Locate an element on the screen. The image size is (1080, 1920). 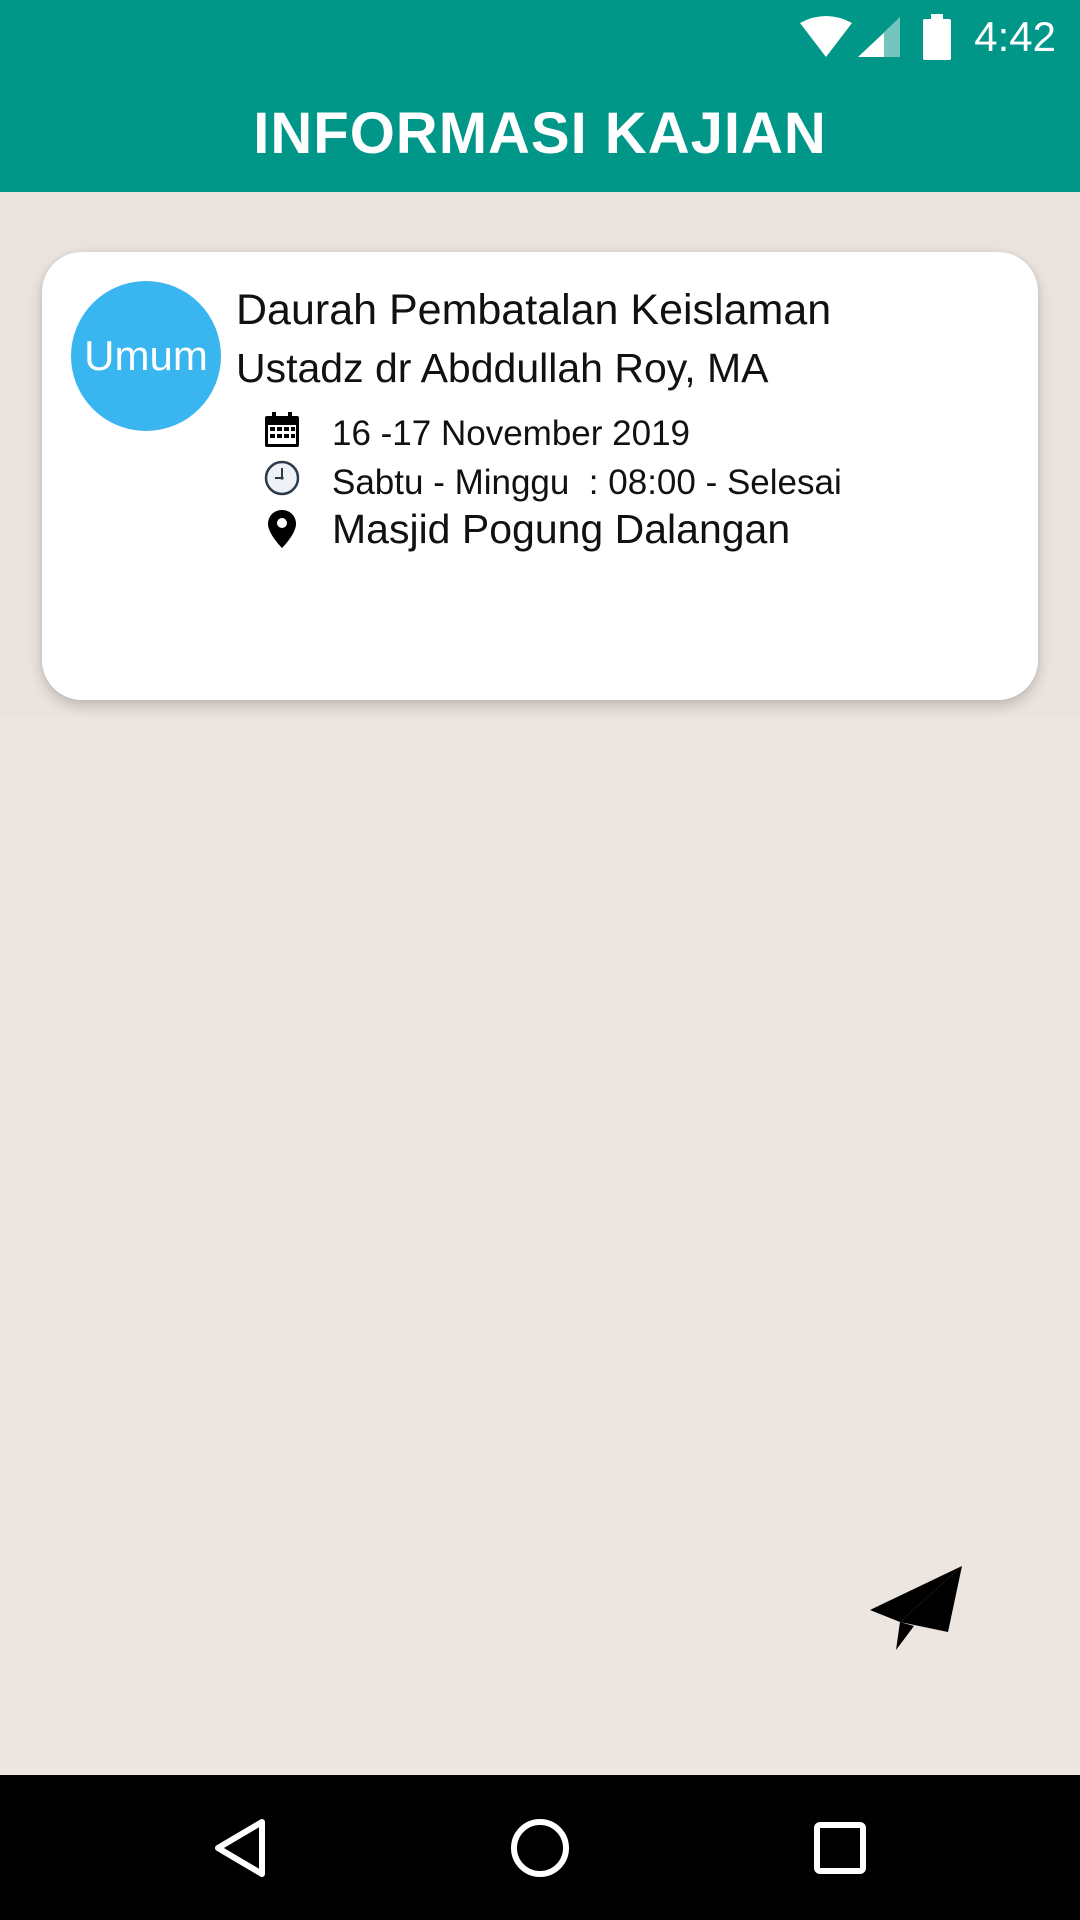
page-title: INFORMASI KAJIAN is located at coordinates (540, 133).